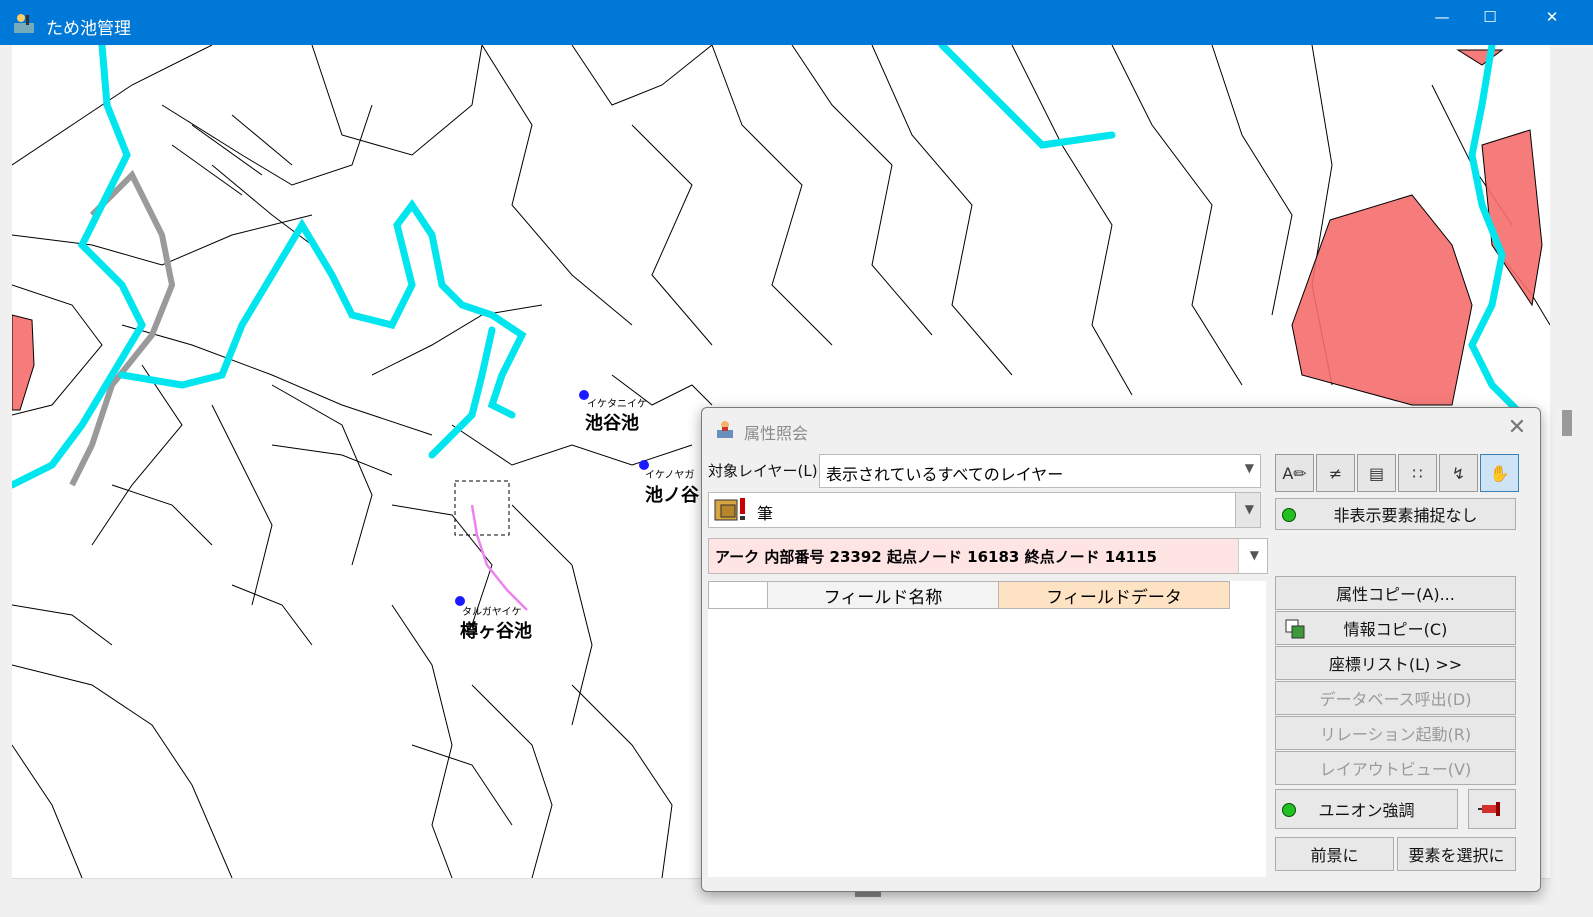  I want to click on info-copy-label: 情報コピー(C), so click(1395, 629).